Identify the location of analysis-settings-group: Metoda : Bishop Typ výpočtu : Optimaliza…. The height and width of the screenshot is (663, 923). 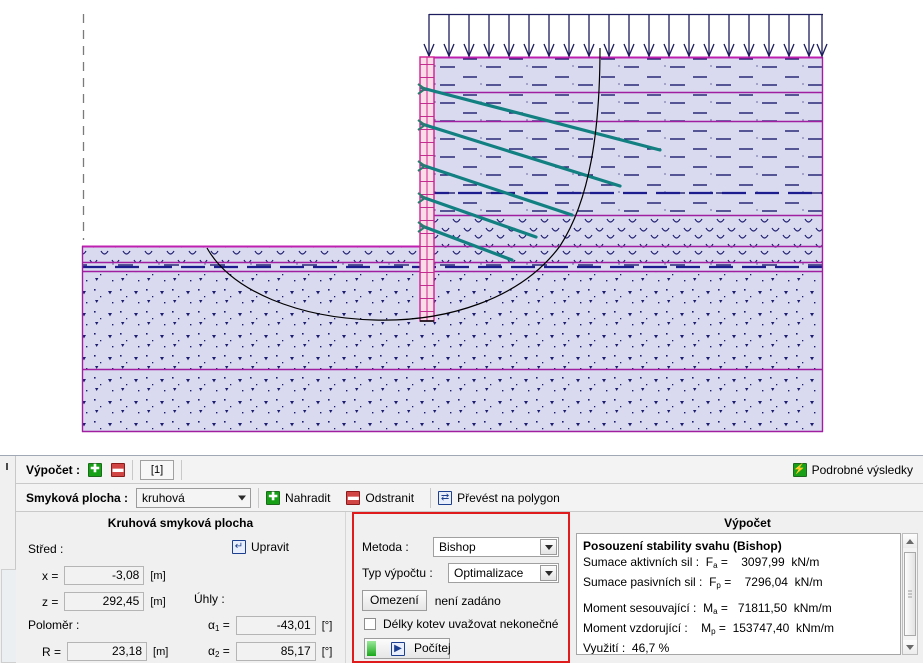
(461, 587).